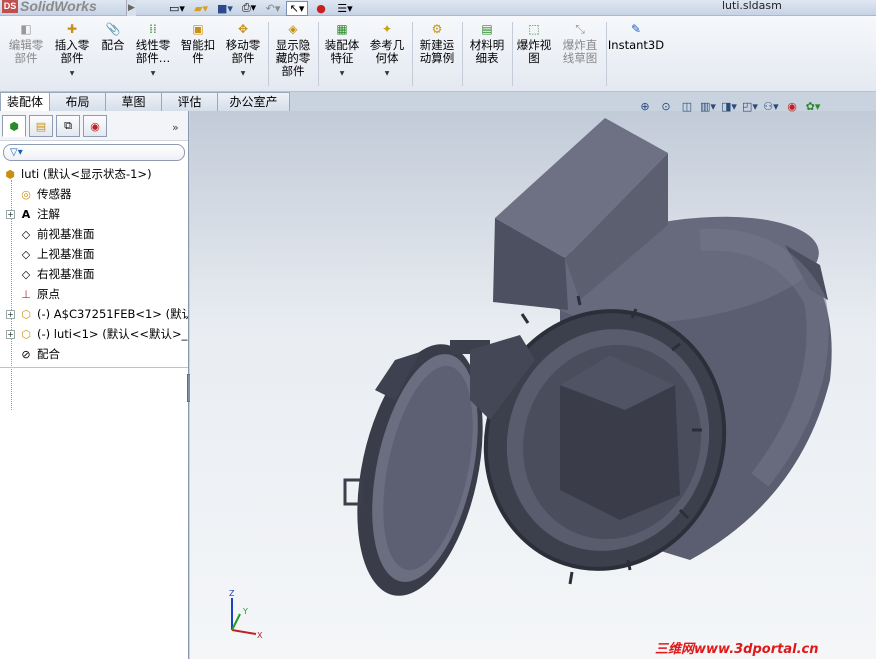  What do you see at coordinates (708, 106) in the screenshot?
I see `section-view-icon: ▥▾` at bounding box center [708, 106].